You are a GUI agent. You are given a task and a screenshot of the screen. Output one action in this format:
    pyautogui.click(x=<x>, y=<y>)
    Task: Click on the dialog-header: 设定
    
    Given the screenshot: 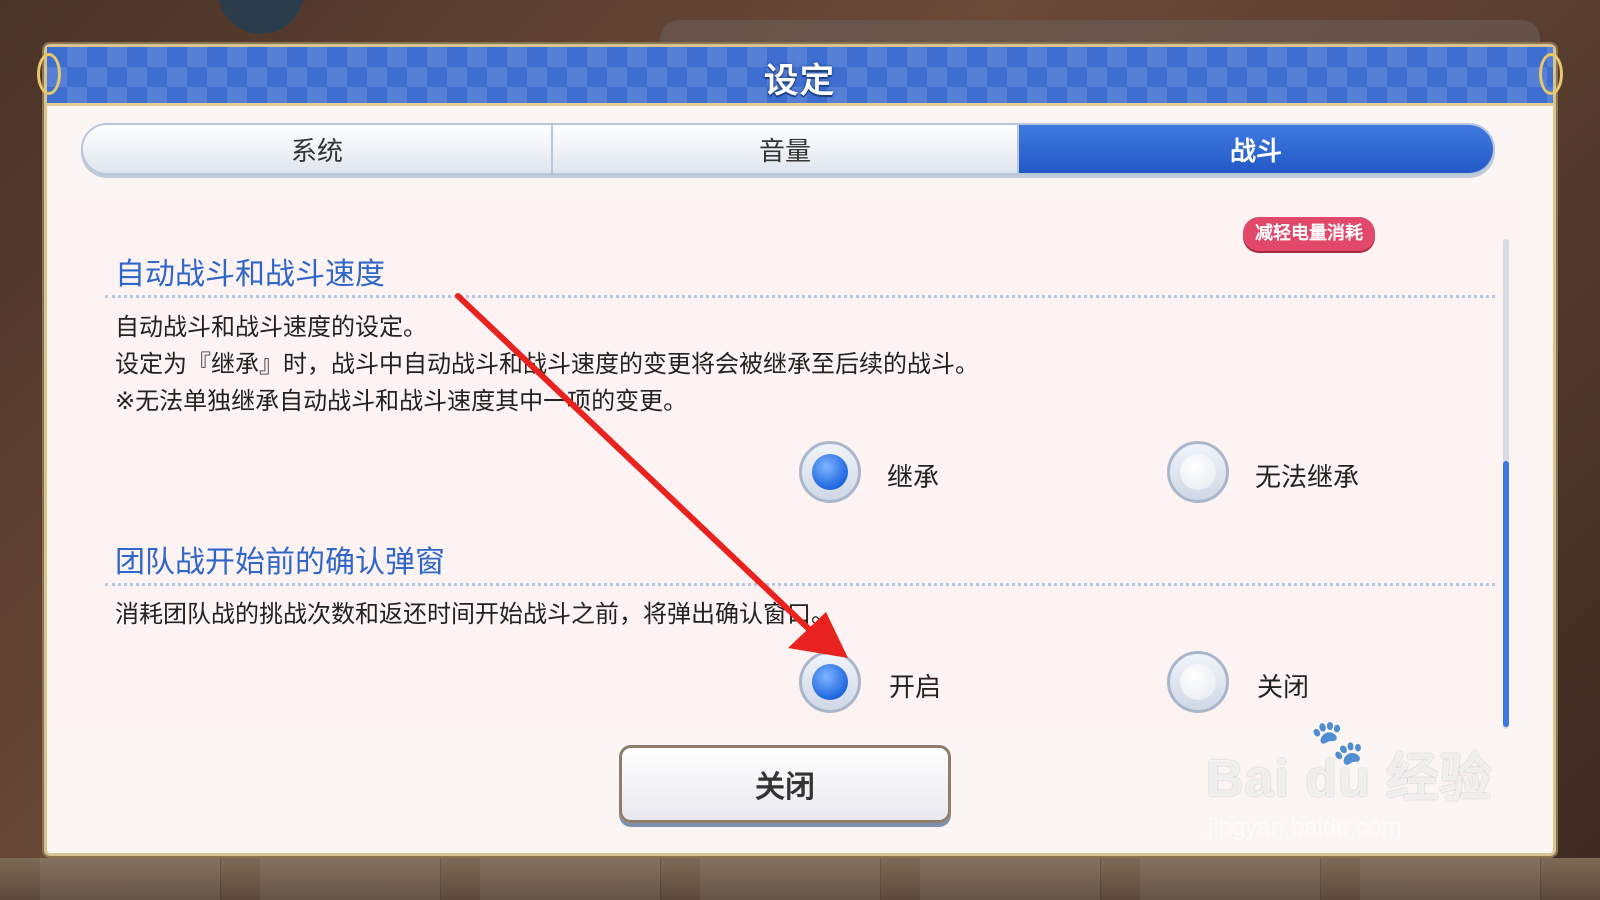 What is the action you would take?
    pyautogui.click(x=800, y=76)
    